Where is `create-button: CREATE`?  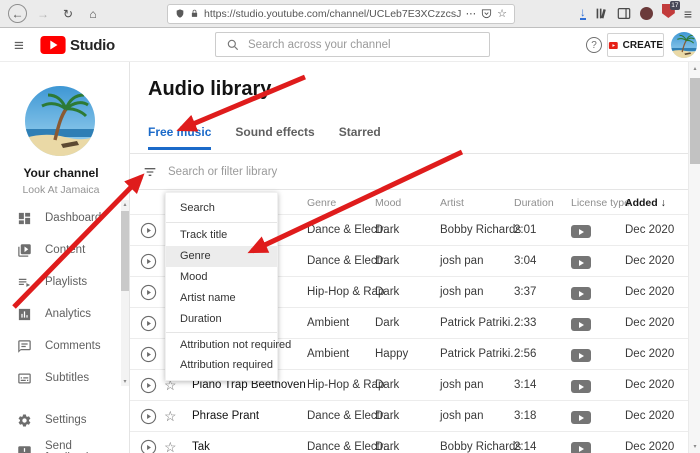
create-button: CREATE is located at coordinates (635, 45).